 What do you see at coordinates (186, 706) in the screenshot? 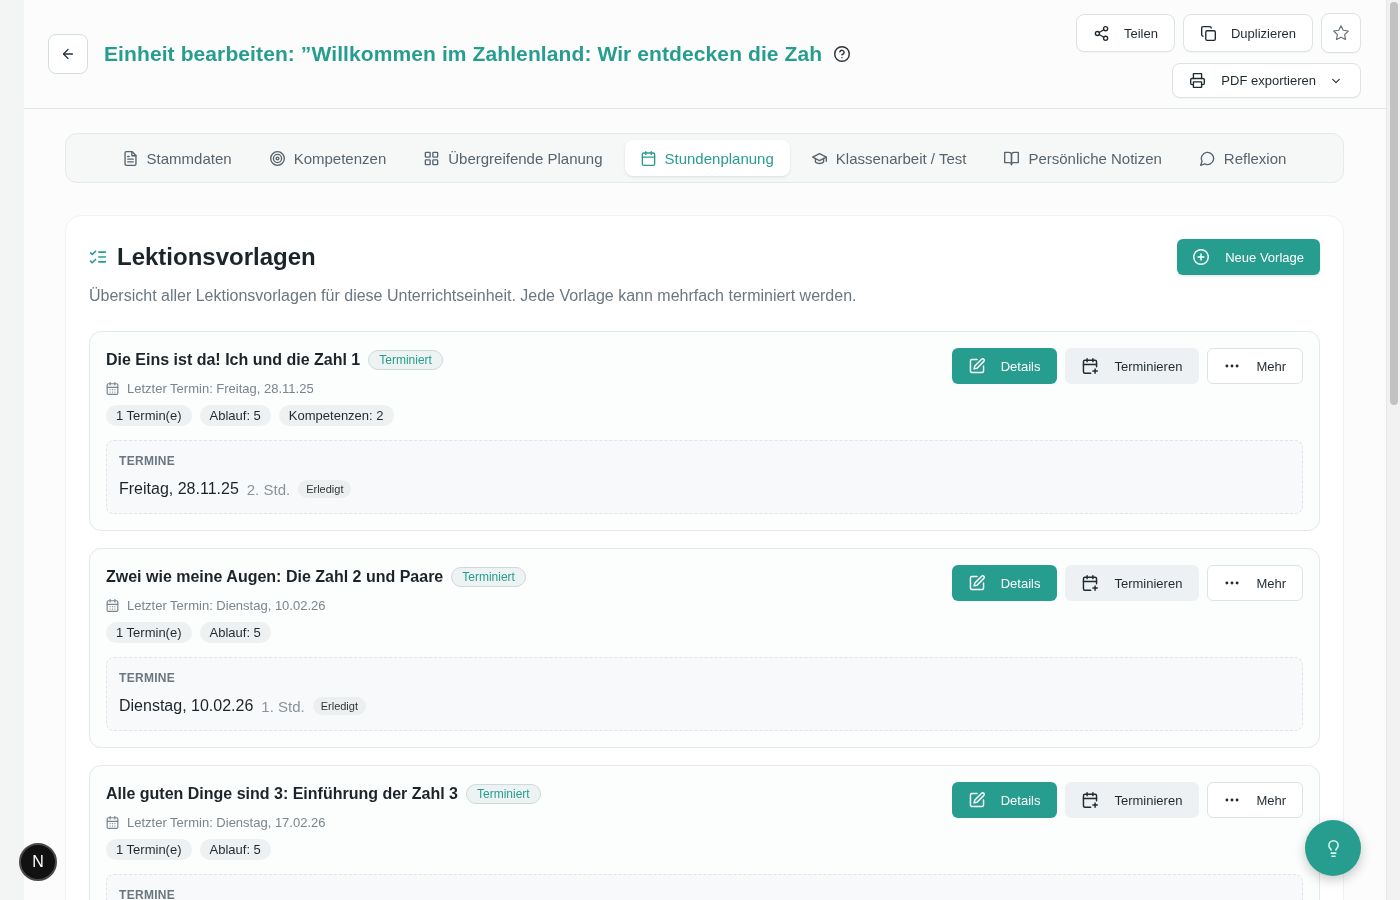
I see `appointment-date: Dienstag, 10.02.26` at bounding box center [186, 706].